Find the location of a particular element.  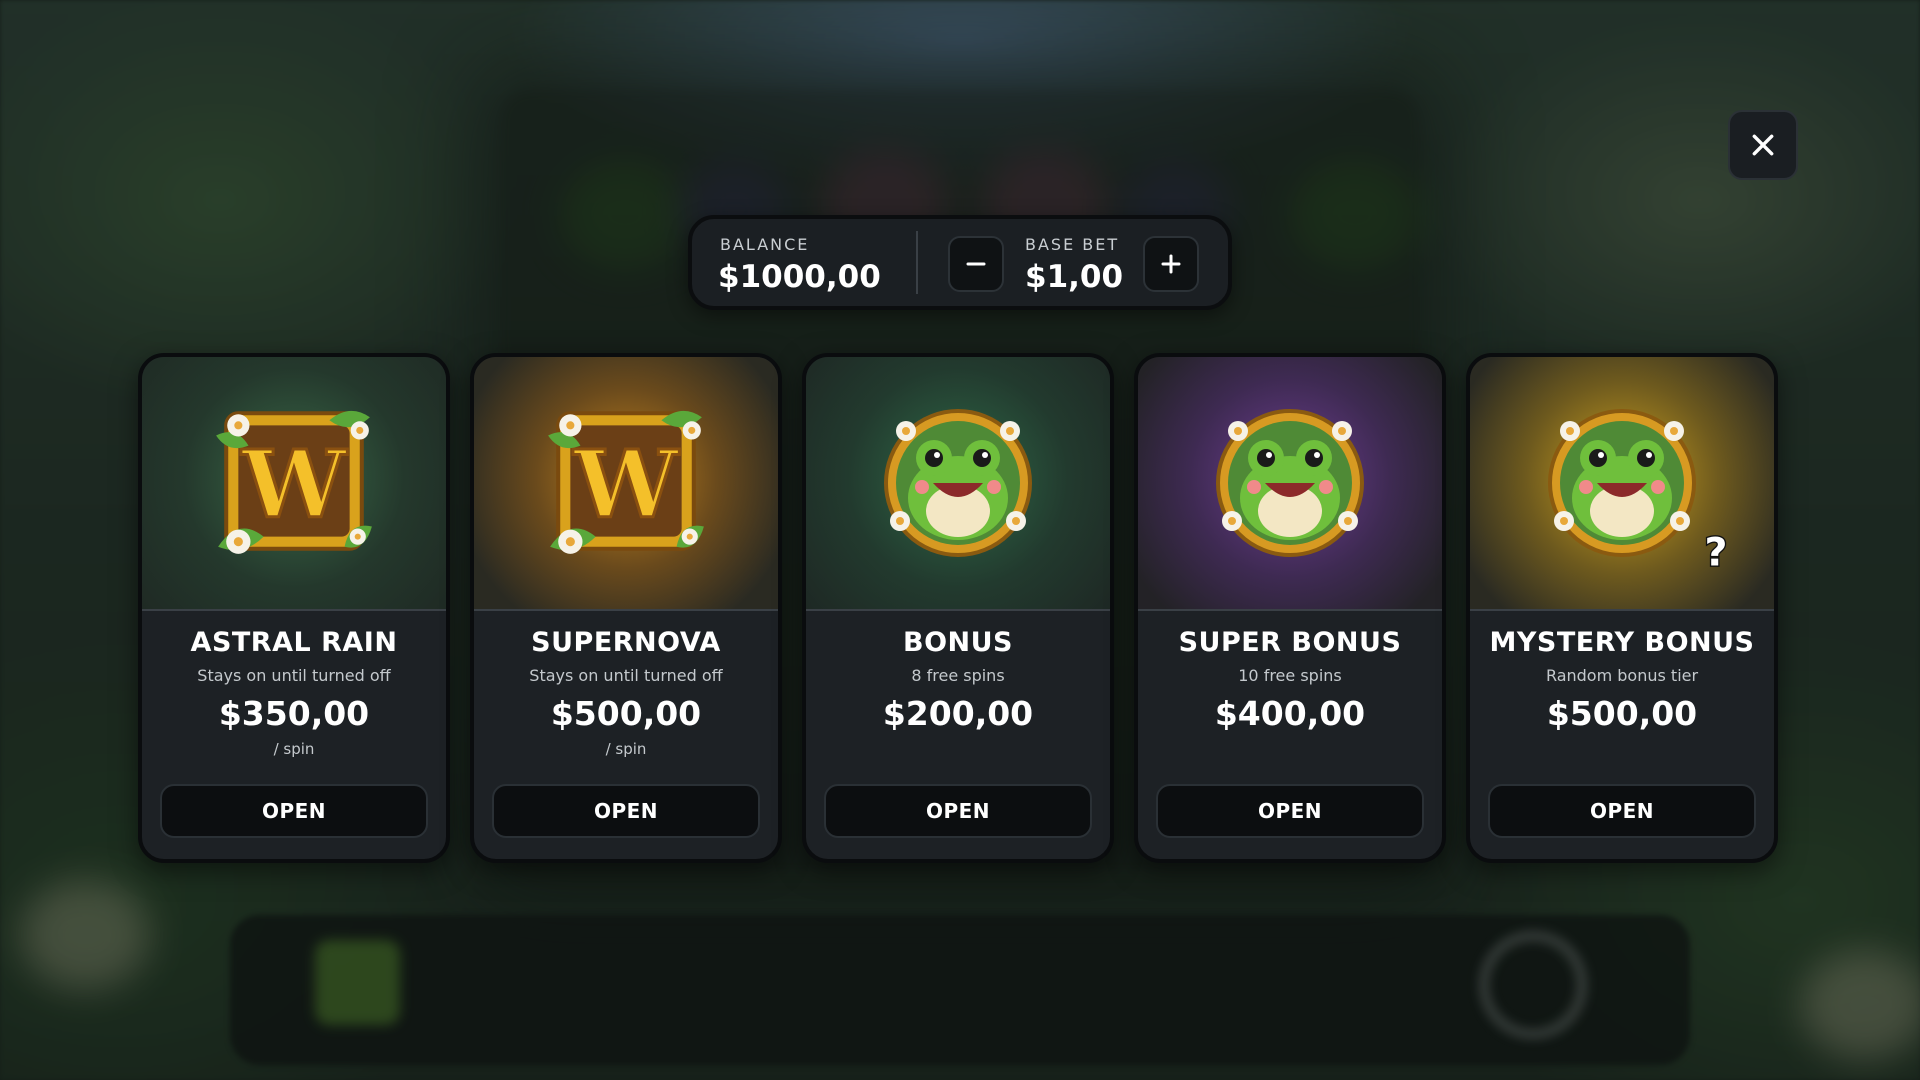

bonus-card-super-bonus: SUPER BONUS 10 free spins $400,00 OPEN is located at coordinates (1290, 608).